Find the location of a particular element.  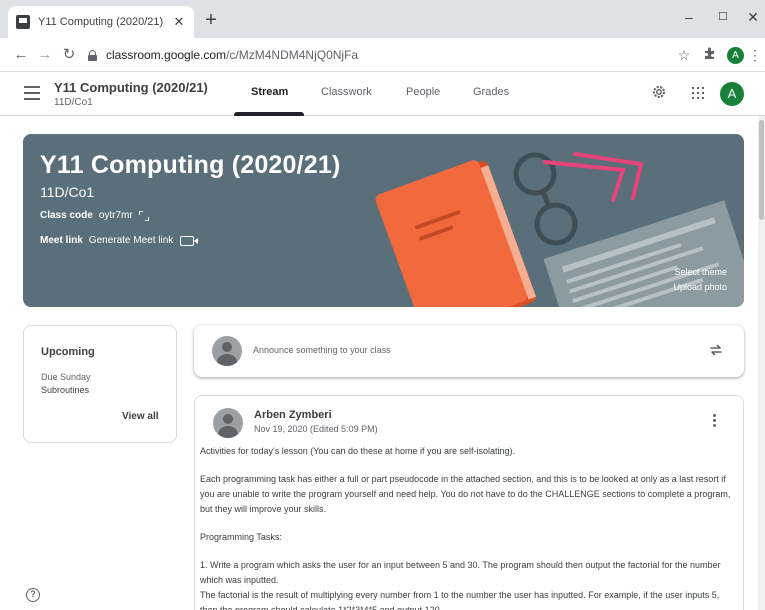

address-bar: classroom.google.com/c/MzM4NDM4NjQ0NjFa is located at coordinates (381, 55).